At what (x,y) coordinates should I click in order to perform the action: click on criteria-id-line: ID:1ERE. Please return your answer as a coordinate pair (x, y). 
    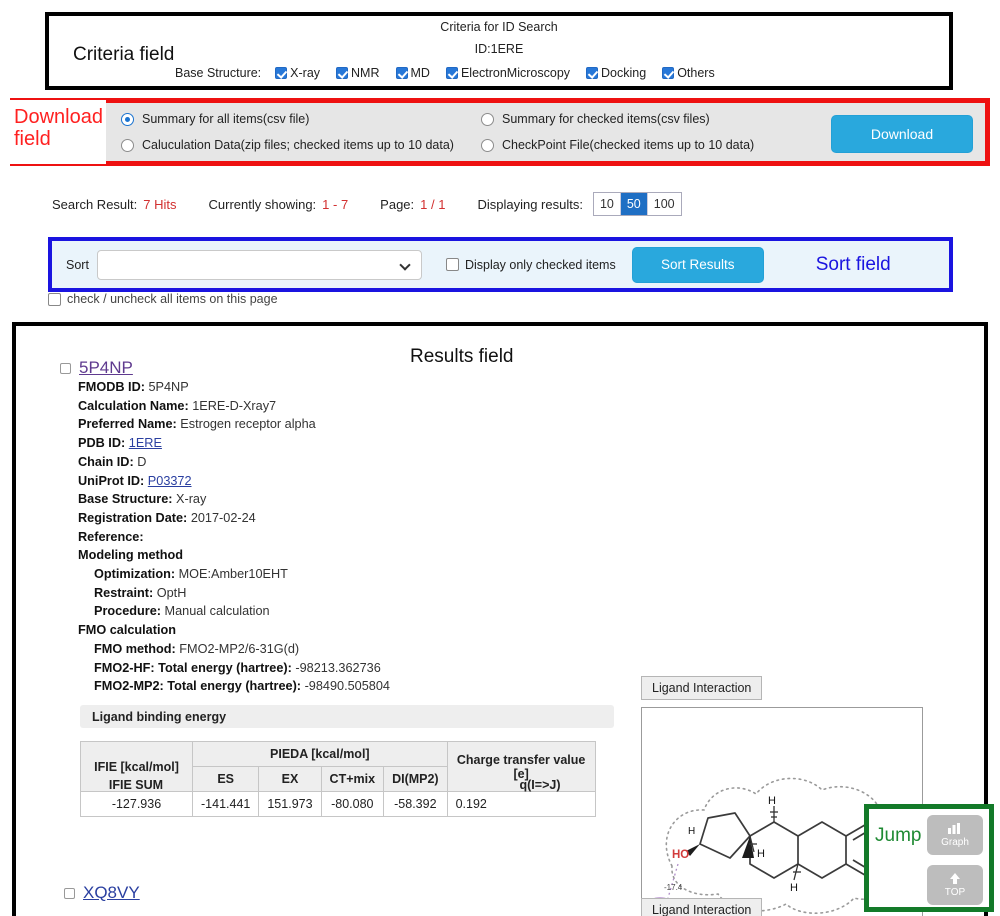
    Looking at the image, I should click on (499, 49).